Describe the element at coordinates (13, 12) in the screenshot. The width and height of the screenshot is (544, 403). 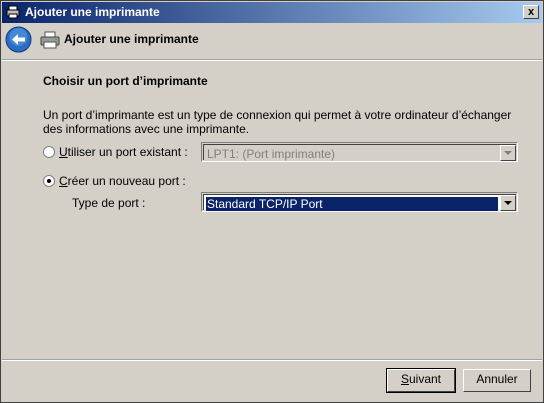
I see `printer-wizard-icon` at that location.